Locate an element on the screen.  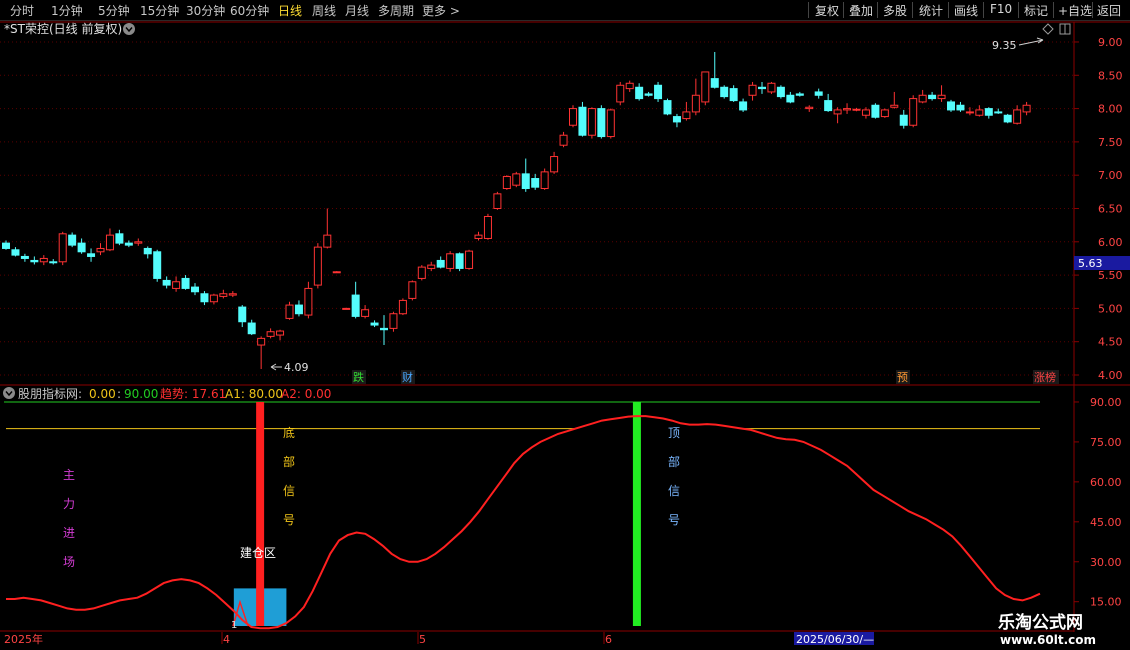
main-entry-char-1: 主 is located at coordinates (69, 475).